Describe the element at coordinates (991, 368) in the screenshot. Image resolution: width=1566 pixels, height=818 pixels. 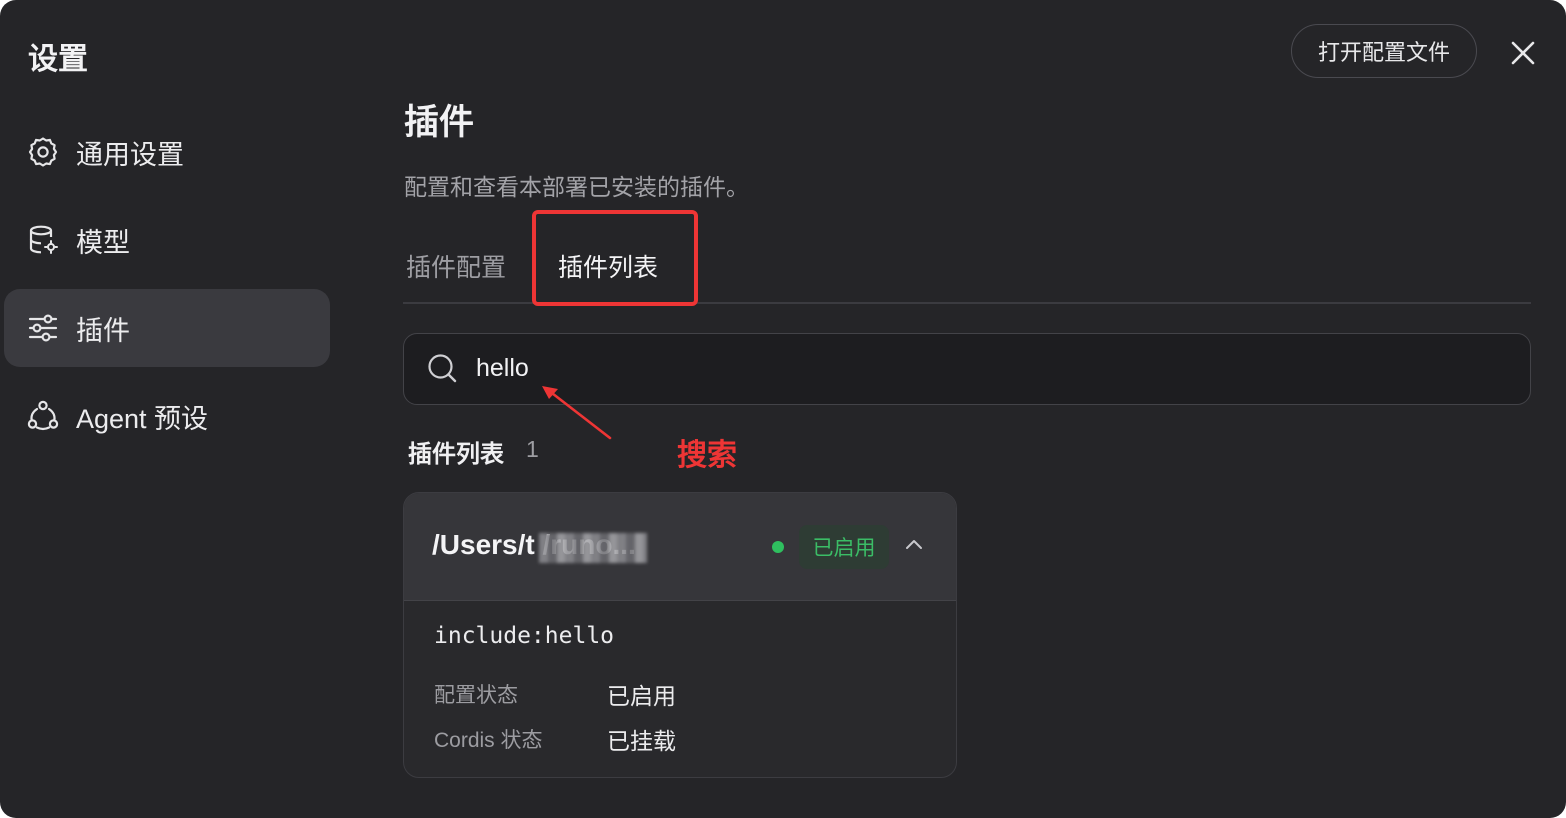
I see `search-input` at that location.